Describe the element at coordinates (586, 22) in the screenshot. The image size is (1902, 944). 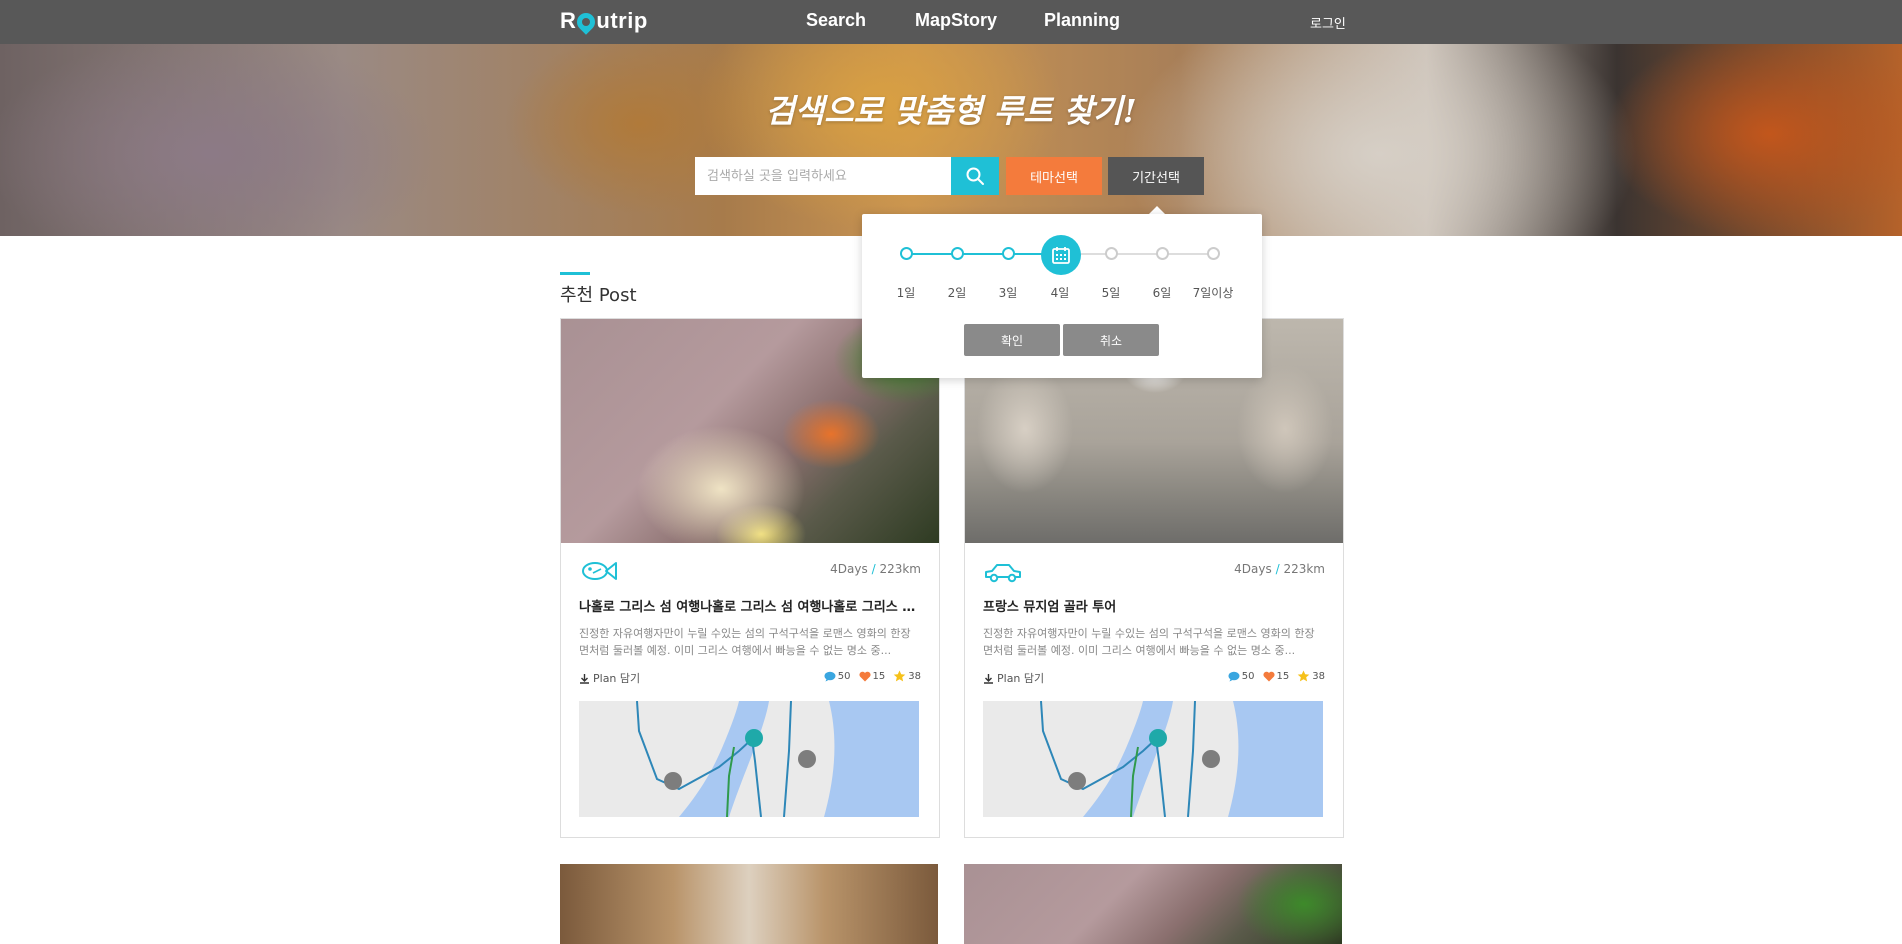
I see `location-pin-icon` at that location.